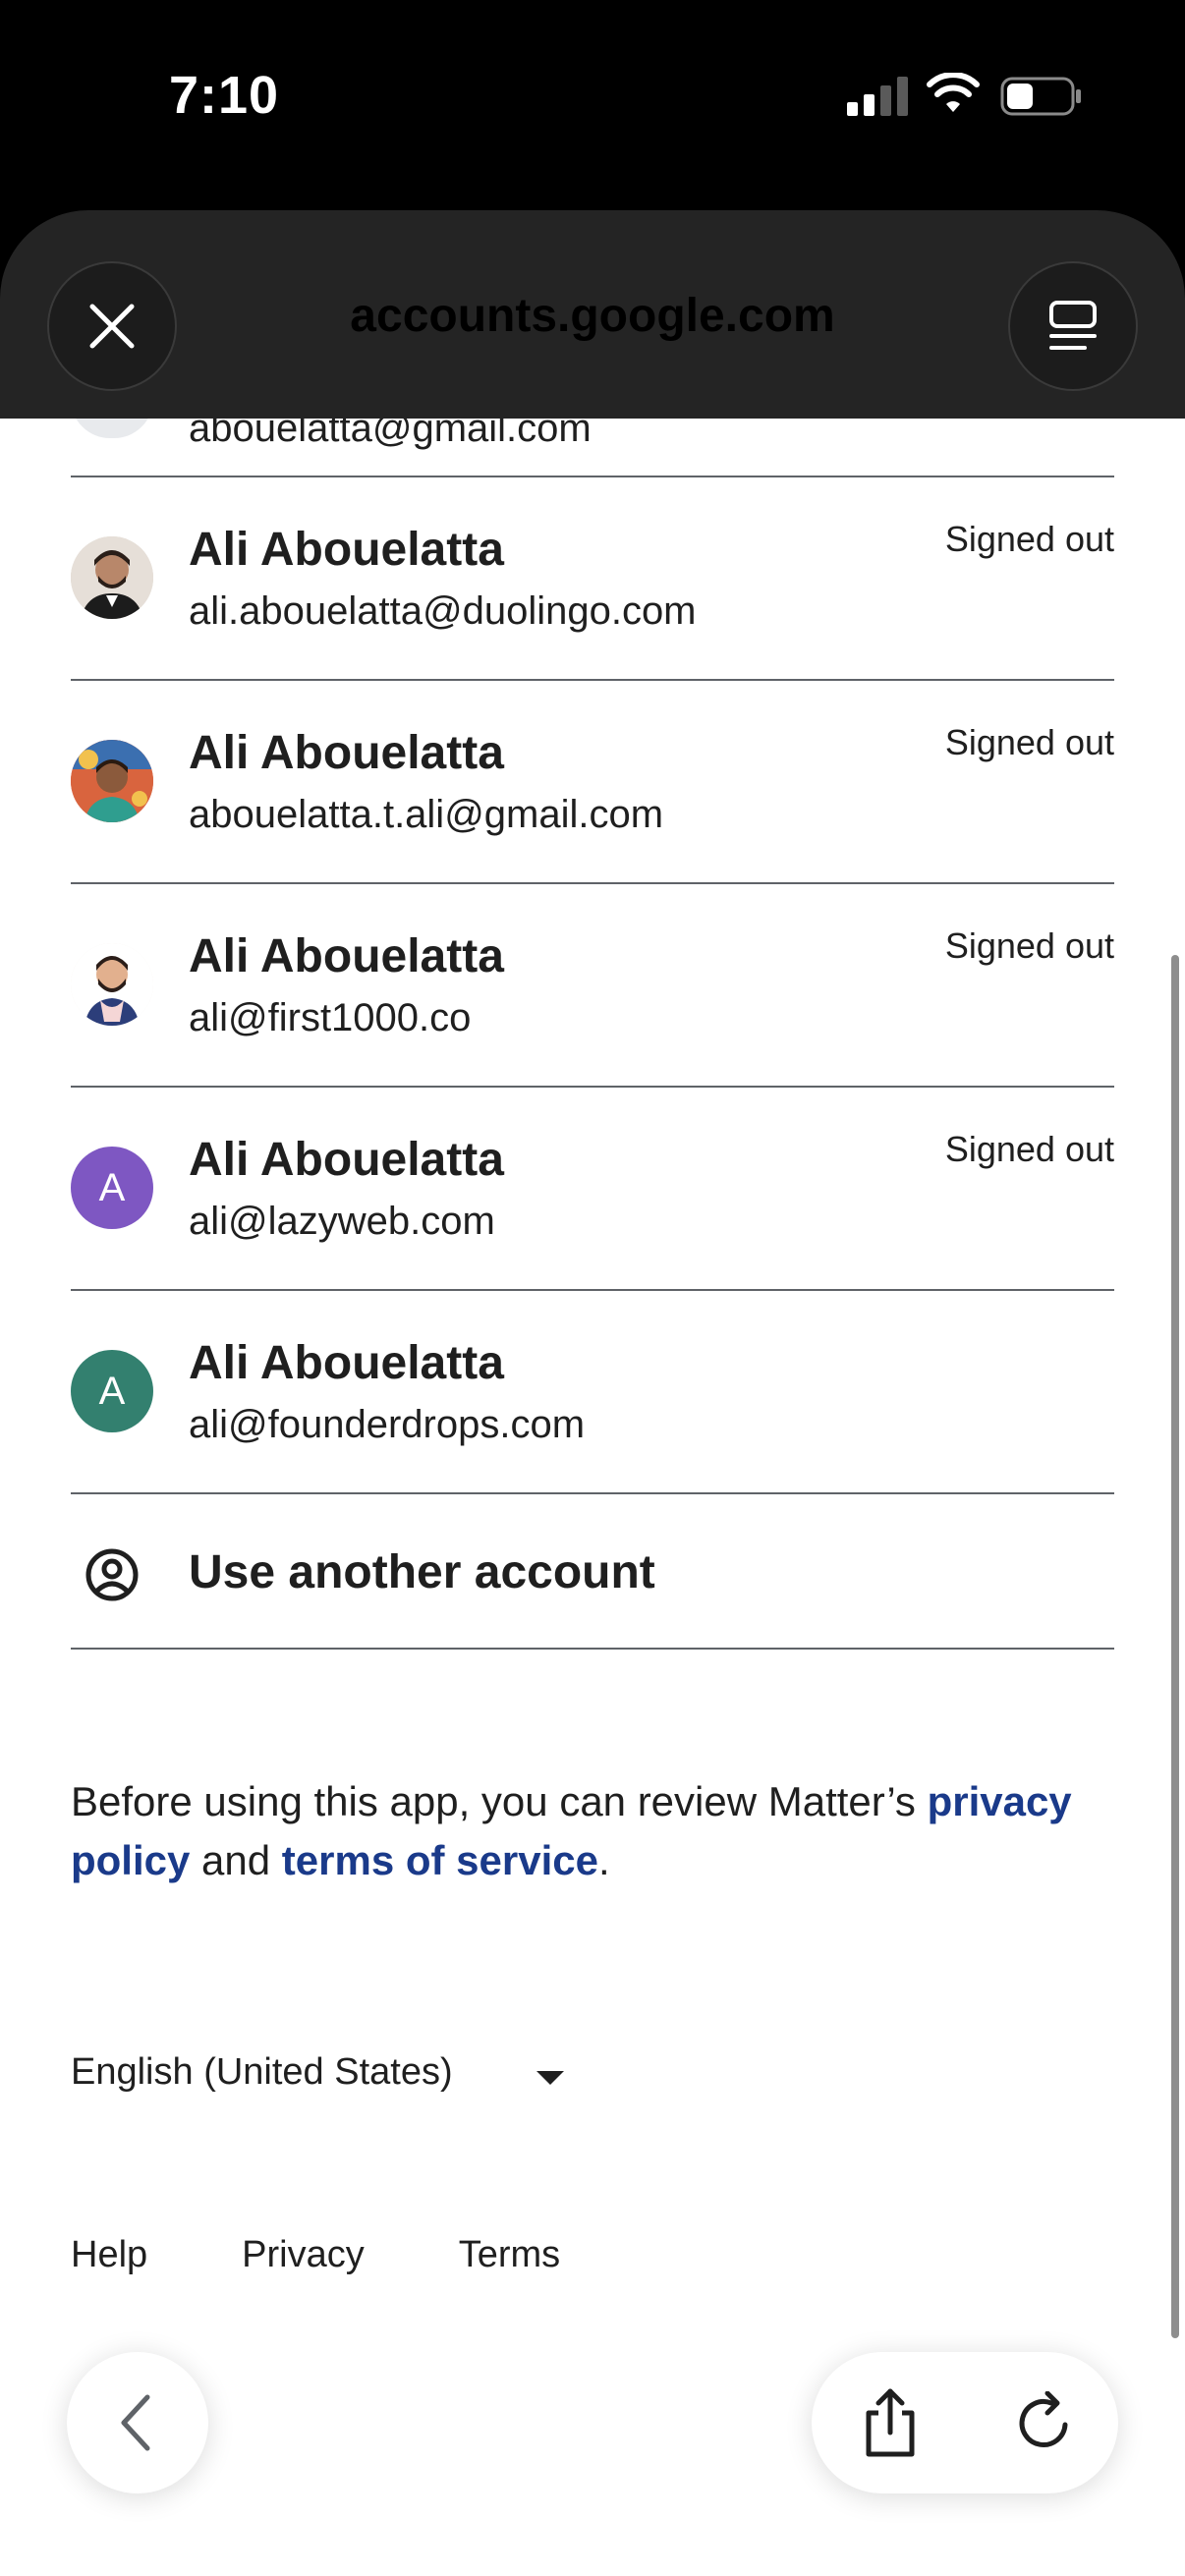  What do you see at coordinates (878, 96) in the screenshot?
I see `cellular-signal-icon` at bounding box center [878, 96].